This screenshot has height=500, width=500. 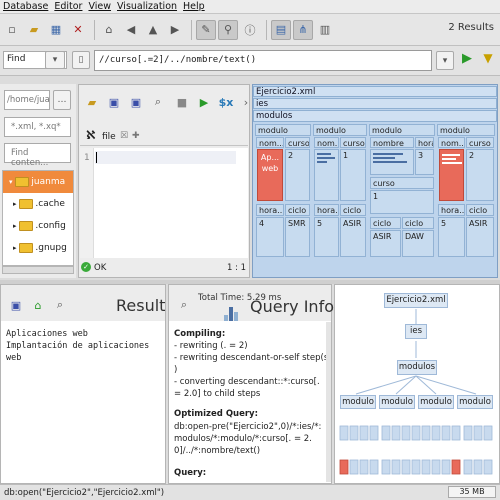 What do you see at coordinates (226, 102) in the screenshot?
I see `variables-button: $x` at bounding box center [226, 102].